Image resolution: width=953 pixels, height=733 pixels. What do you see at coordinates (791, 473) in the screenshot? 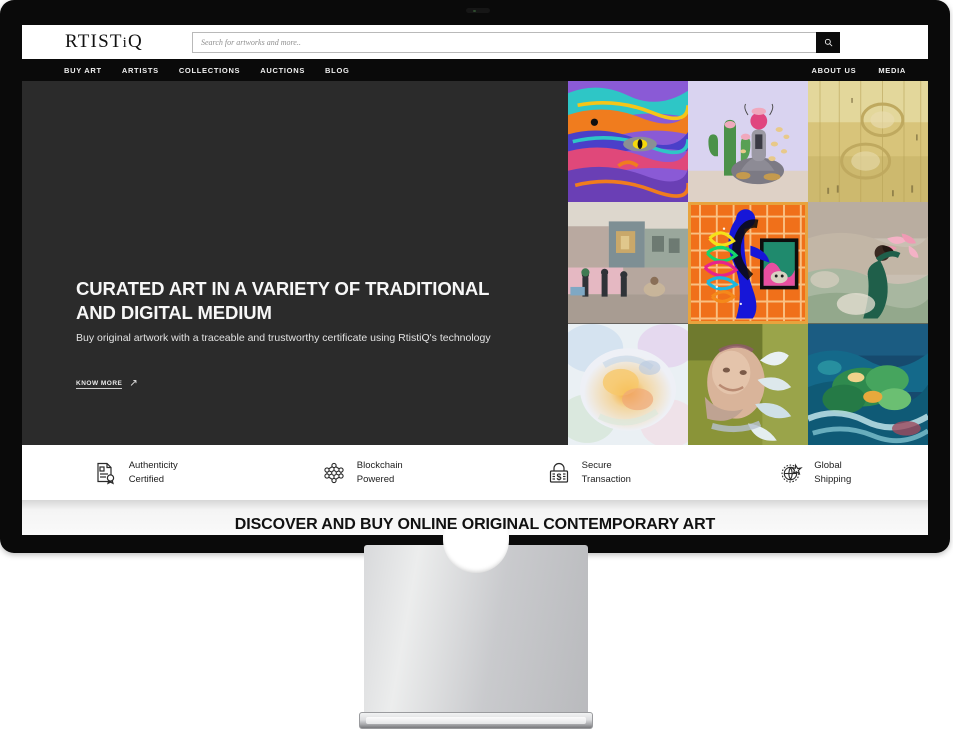
I see `globe-airplane-icon` at bounding box center [791, 473].